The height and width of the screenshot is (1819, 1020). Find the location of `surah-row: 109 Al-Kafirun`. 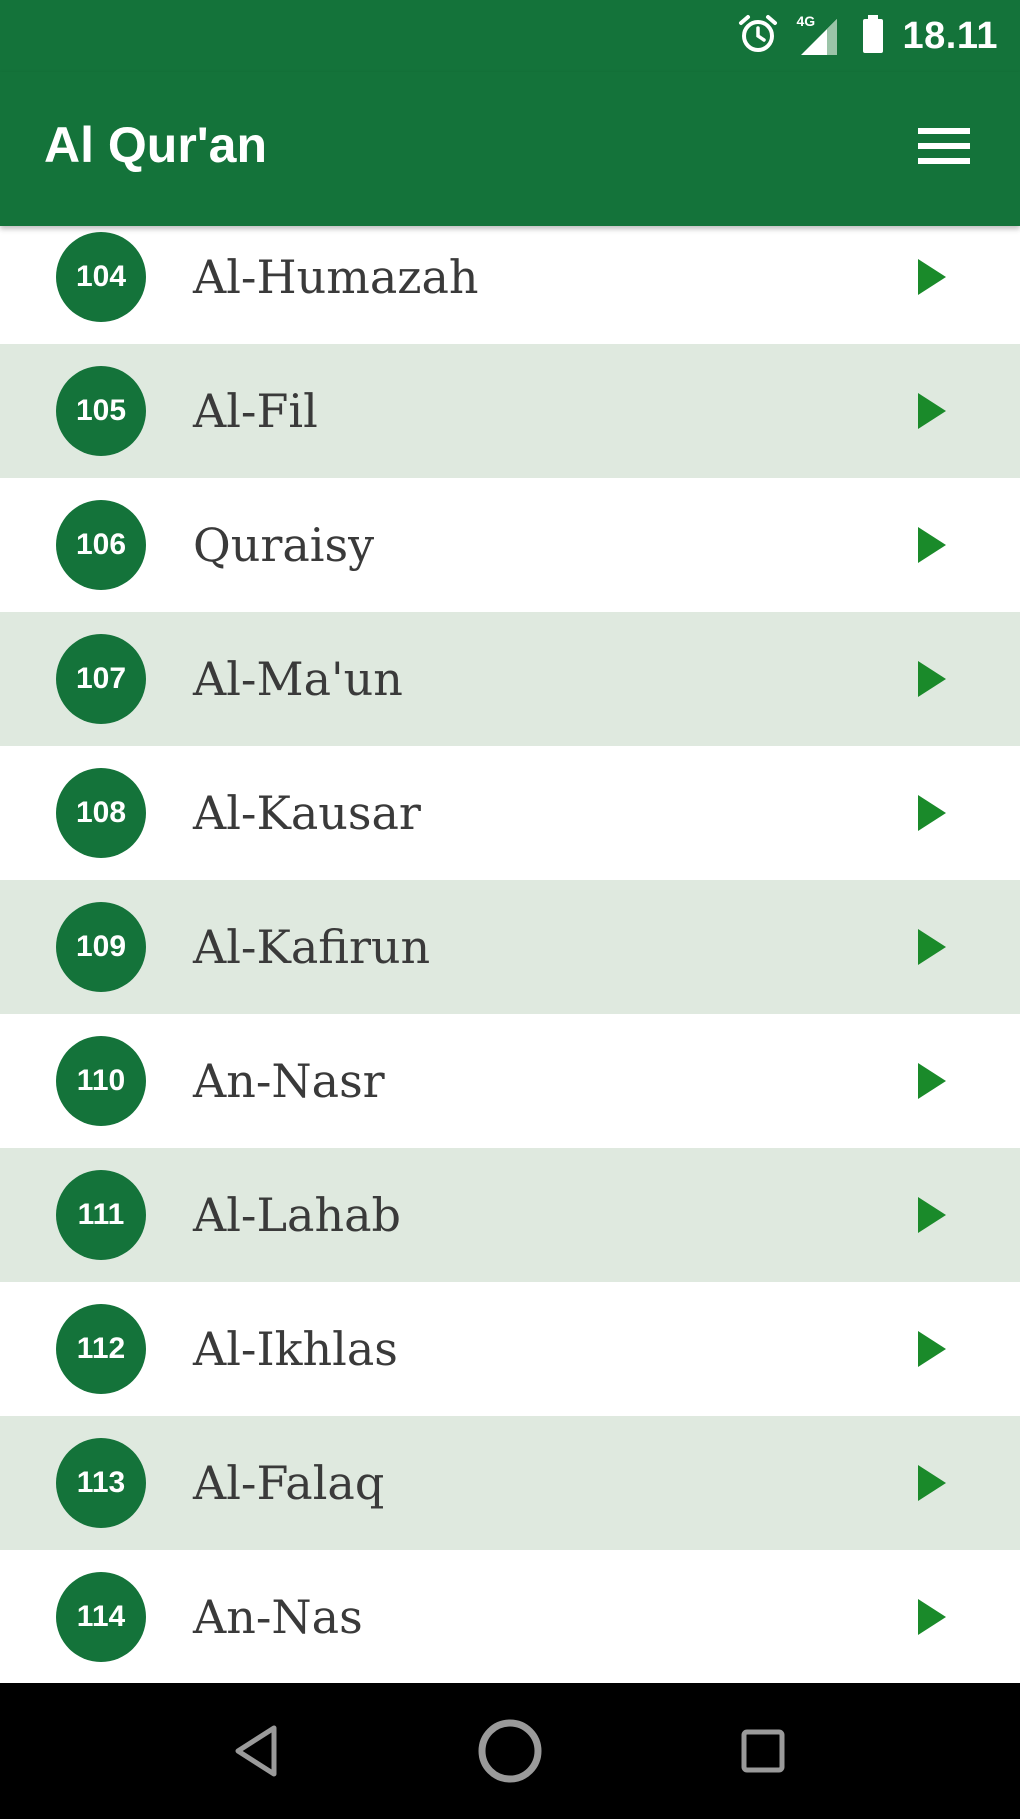

surah-row: 109 Al-Kafirun is located at coordinates (510, 947).